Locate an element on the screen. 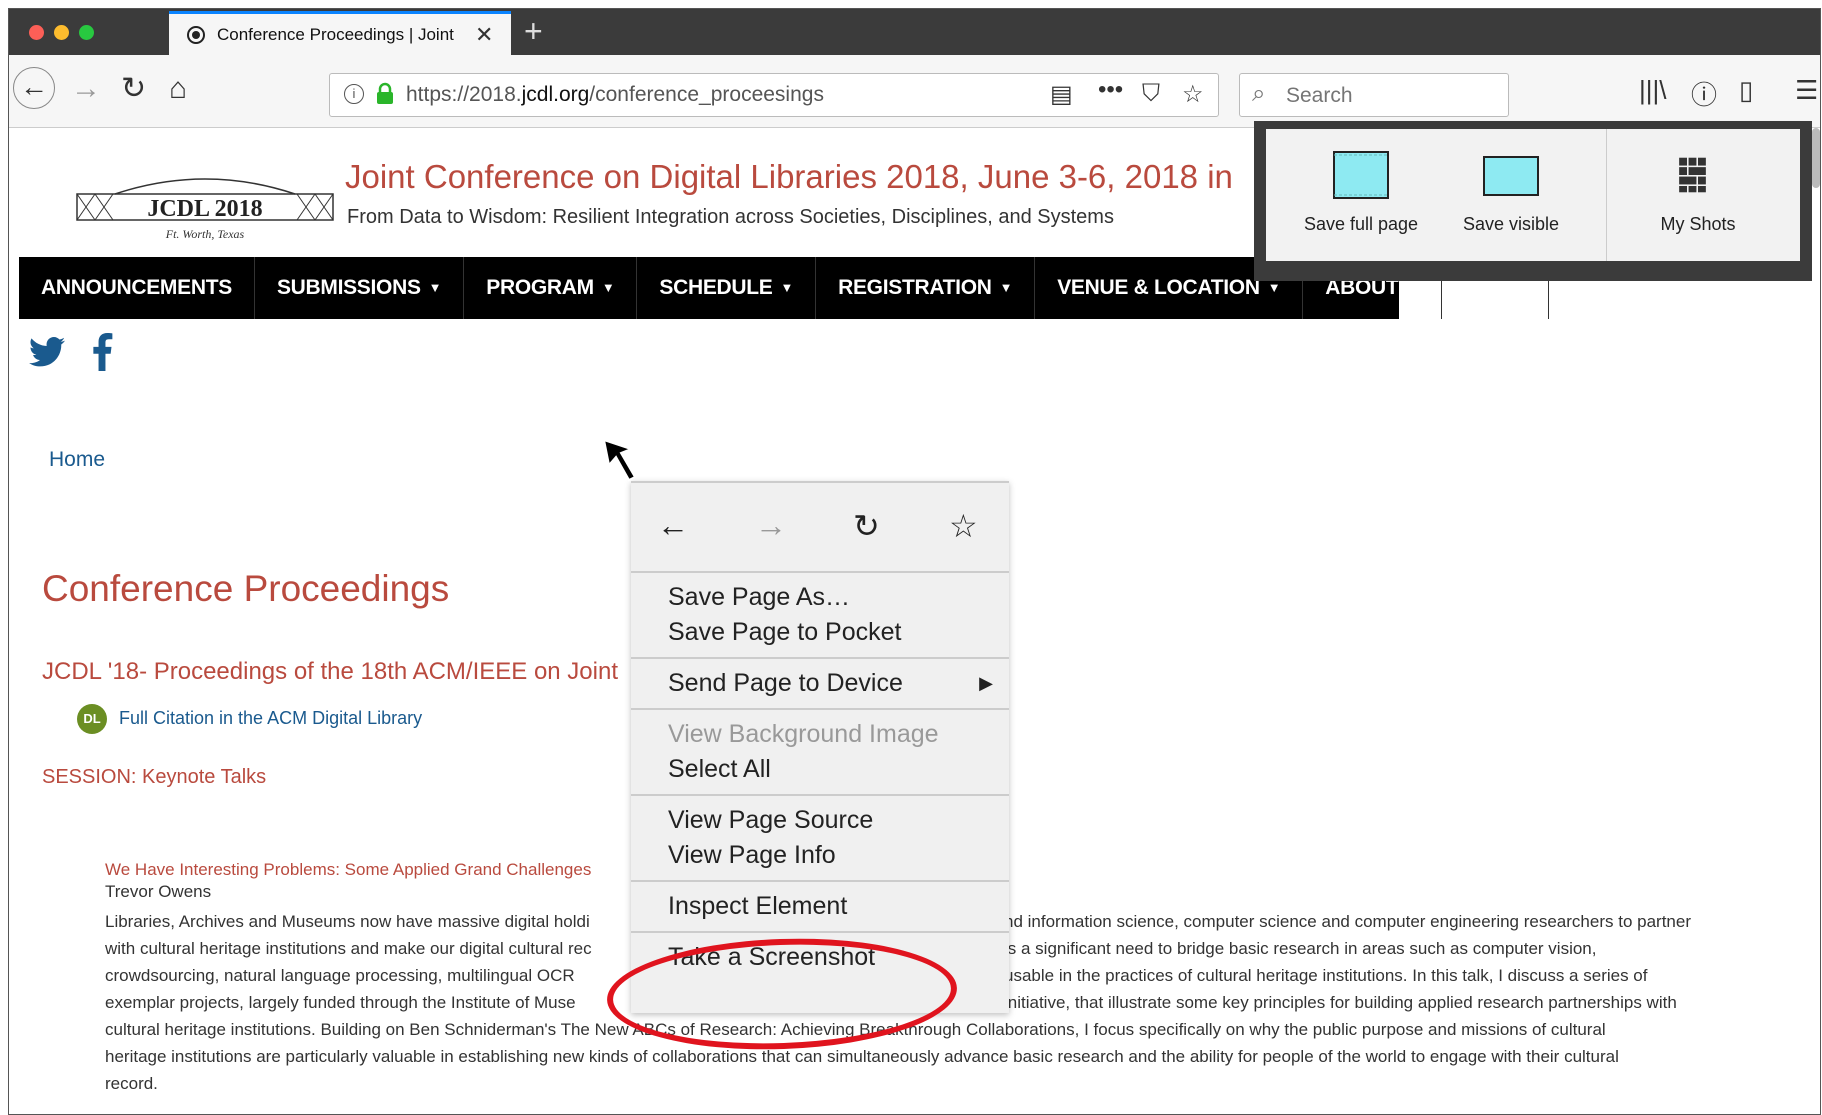 The image size is (1822, 1115). menu-item-send-to-device: Send Page to Device ▶ is located at coordinates (820, 683).